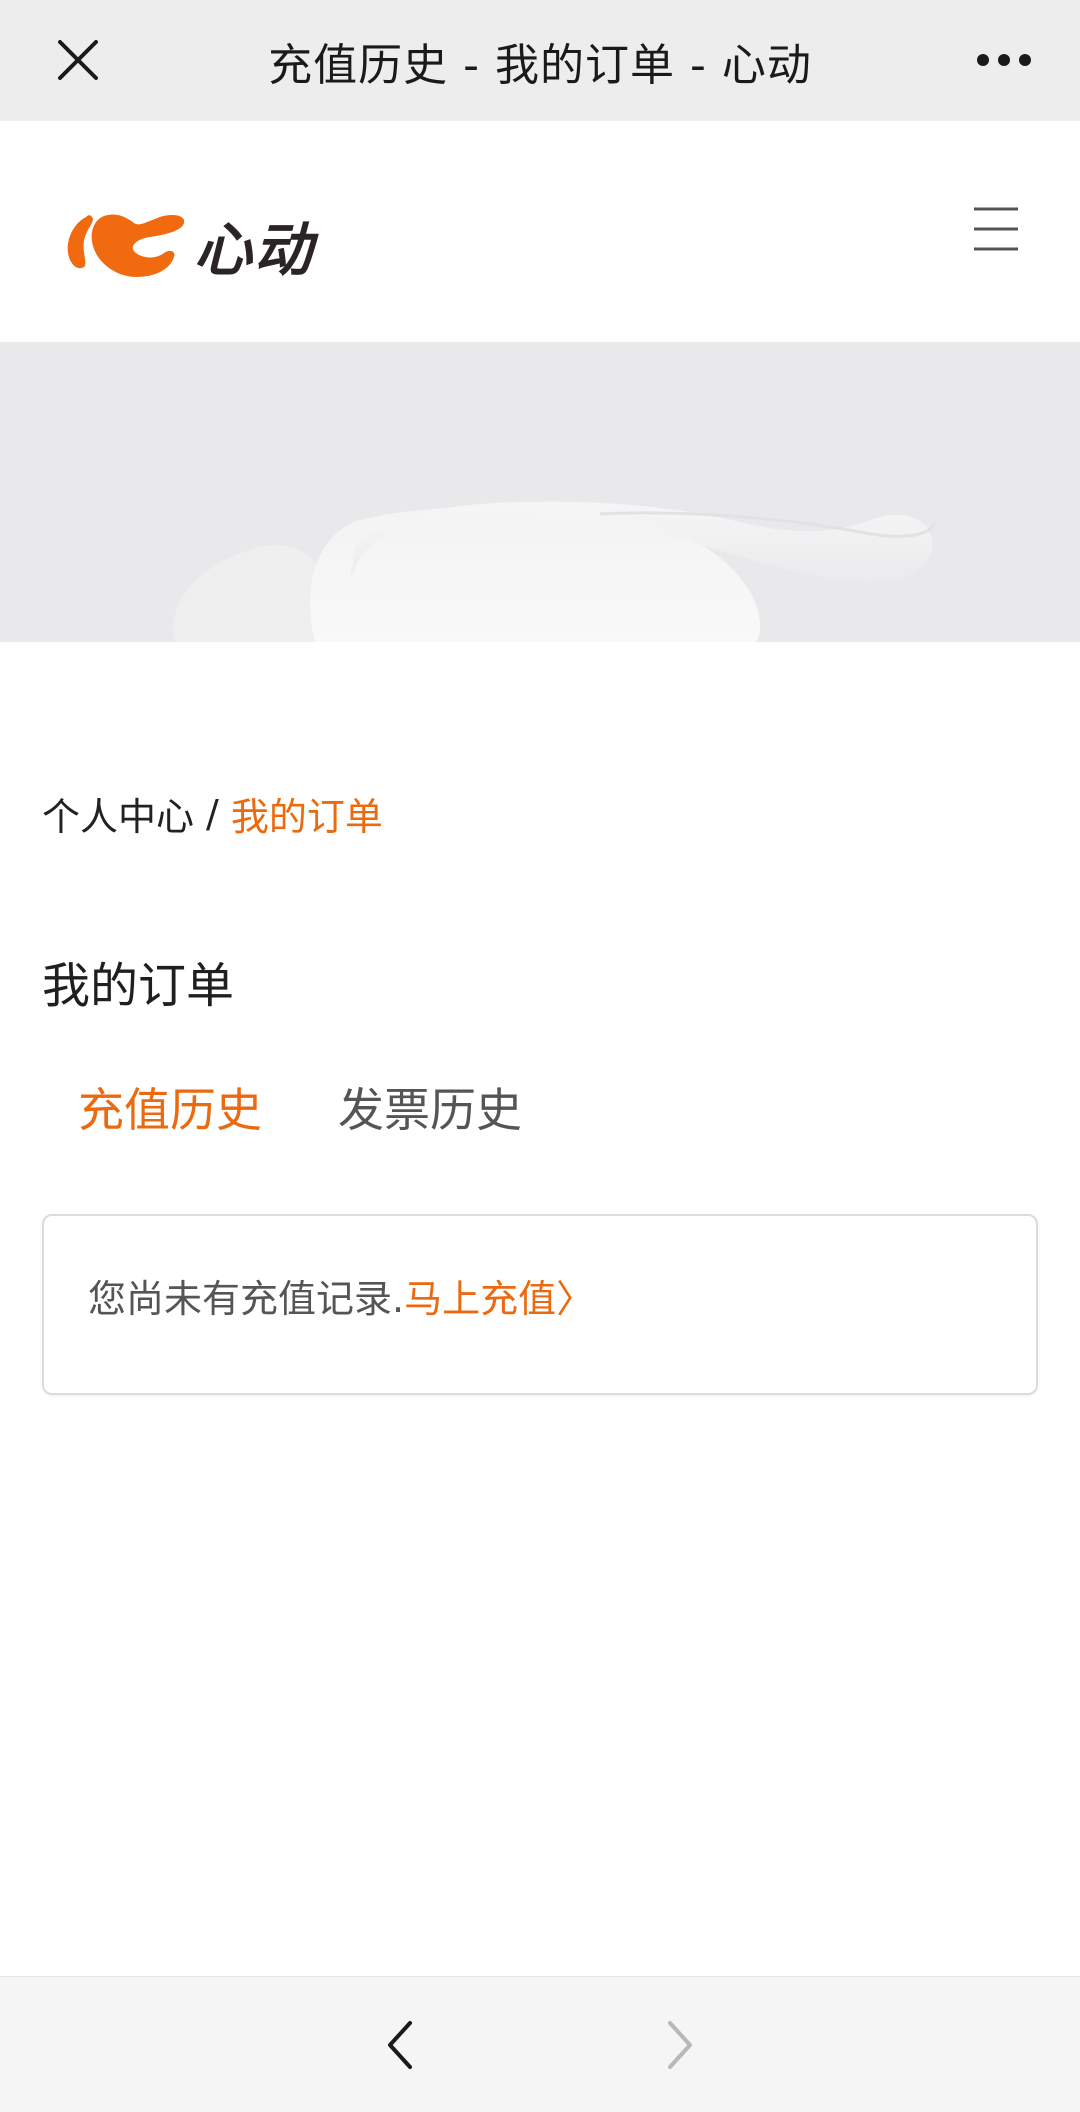 The width and height of the screenshot is (1080, 2112). Describe the element at coordinates (540, 231) in the screenshot. I see `site-header: 心动` at that location.